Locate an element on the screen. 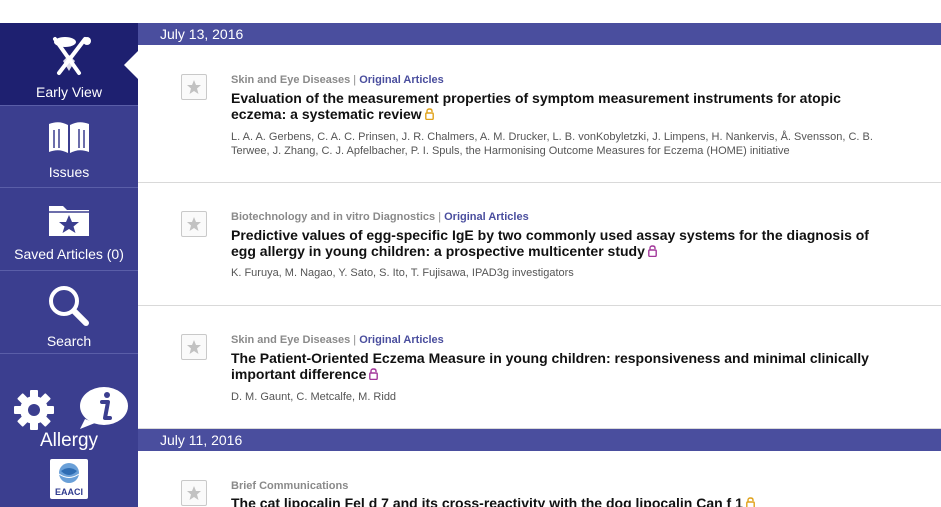  eaaci-logo-text: EAACI is located at coordinates (69, 492).